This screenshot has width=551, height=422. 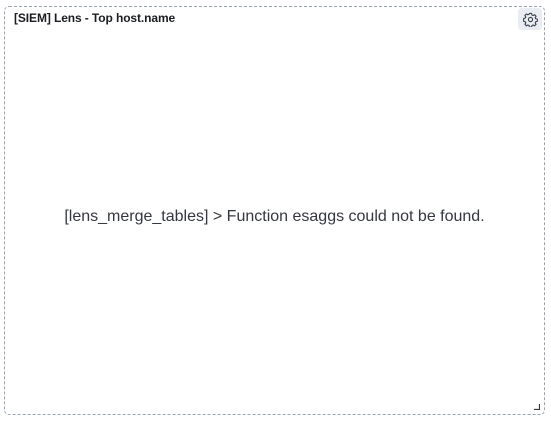 I want to click on panel-title: [SIEM] Lens - Top host.name, so click(x=95, y=18).